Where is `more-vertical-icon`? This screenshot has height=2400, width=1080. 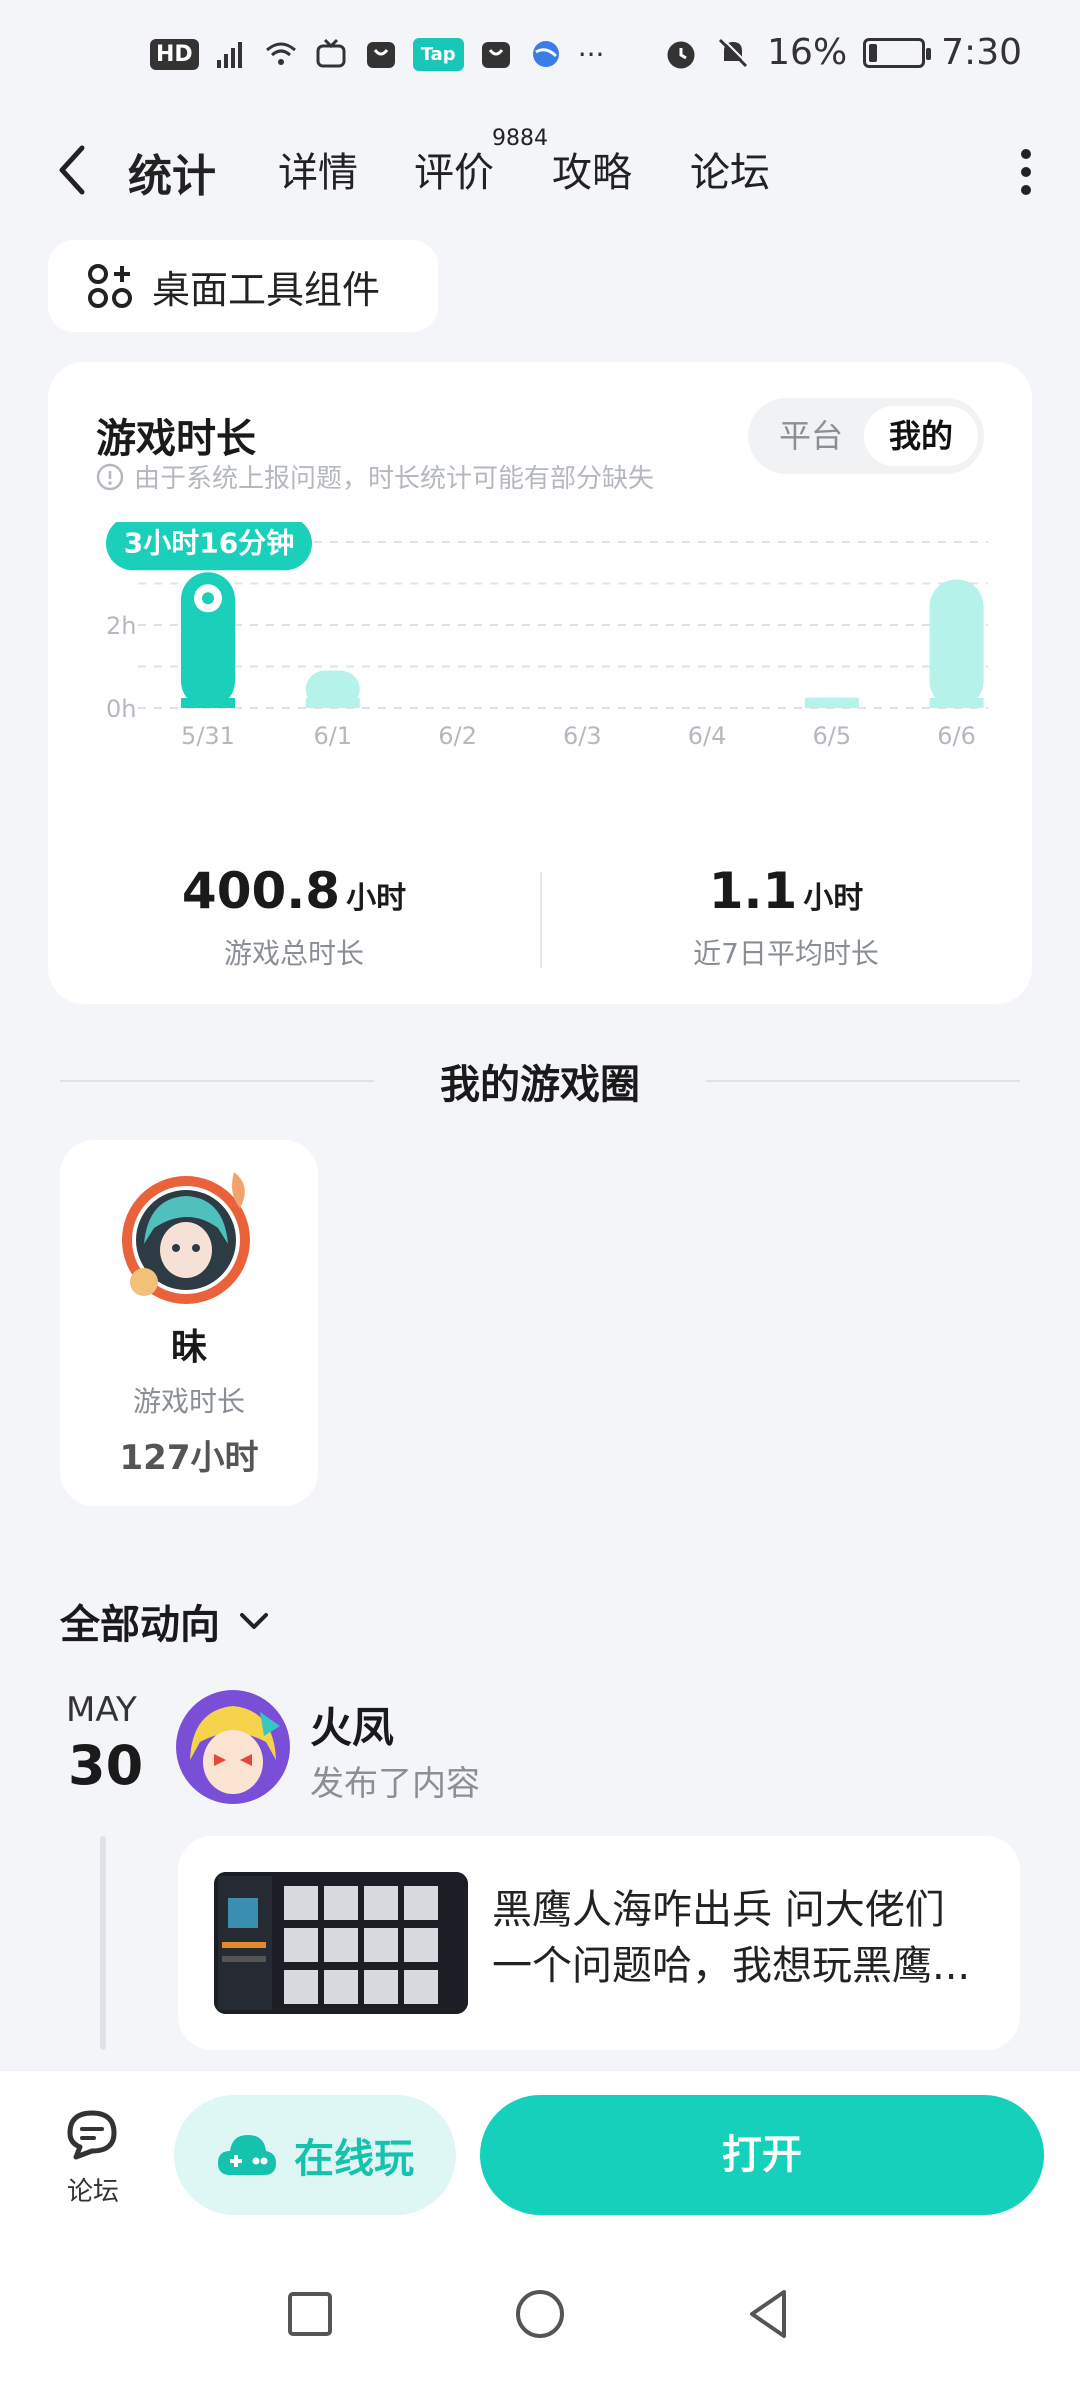 more-vertical-icon is located at coordinates (1026, 172).